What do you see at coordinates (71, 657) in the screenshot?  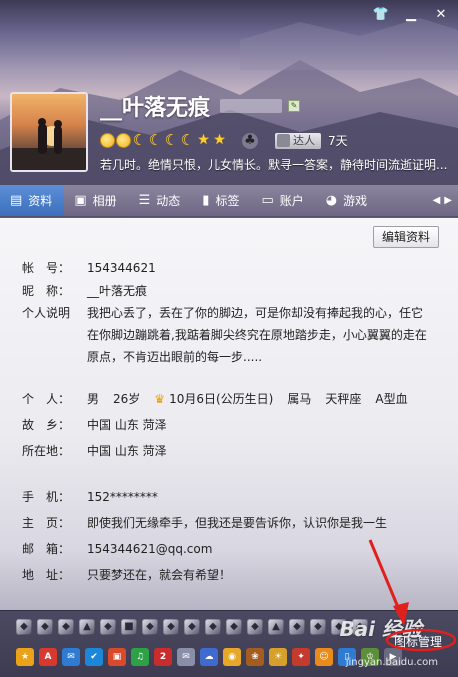 I see `mail-icon: ✉` at bounding box center [71, 657].